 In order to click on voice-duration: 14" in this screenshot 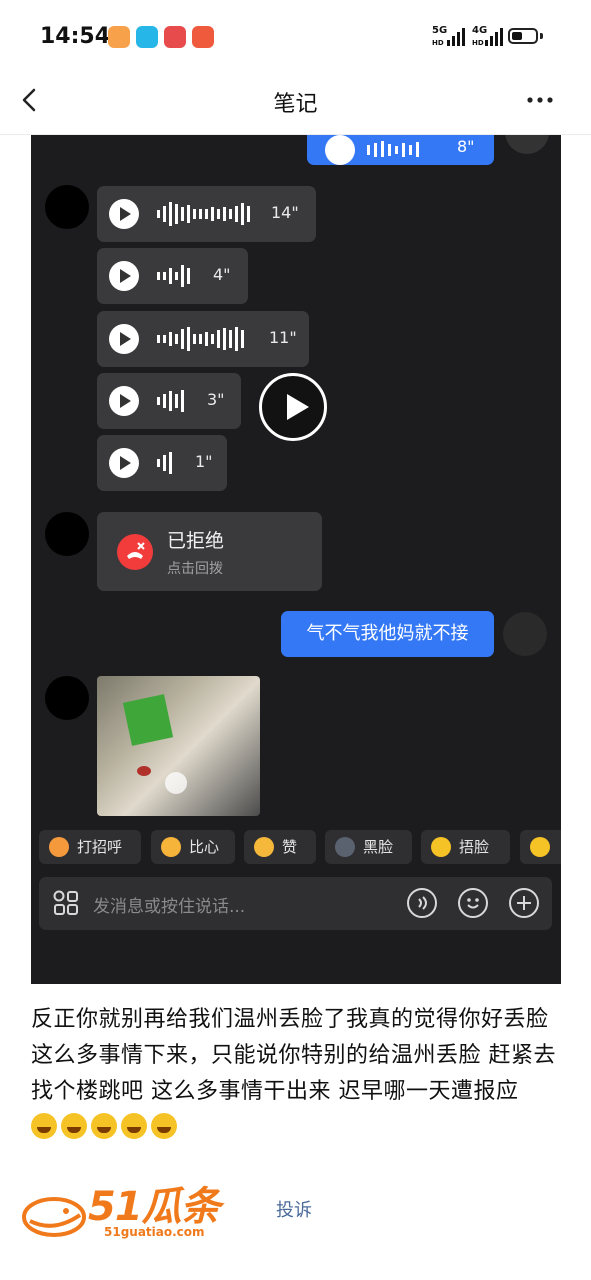, I will do `click(285, 212)`.